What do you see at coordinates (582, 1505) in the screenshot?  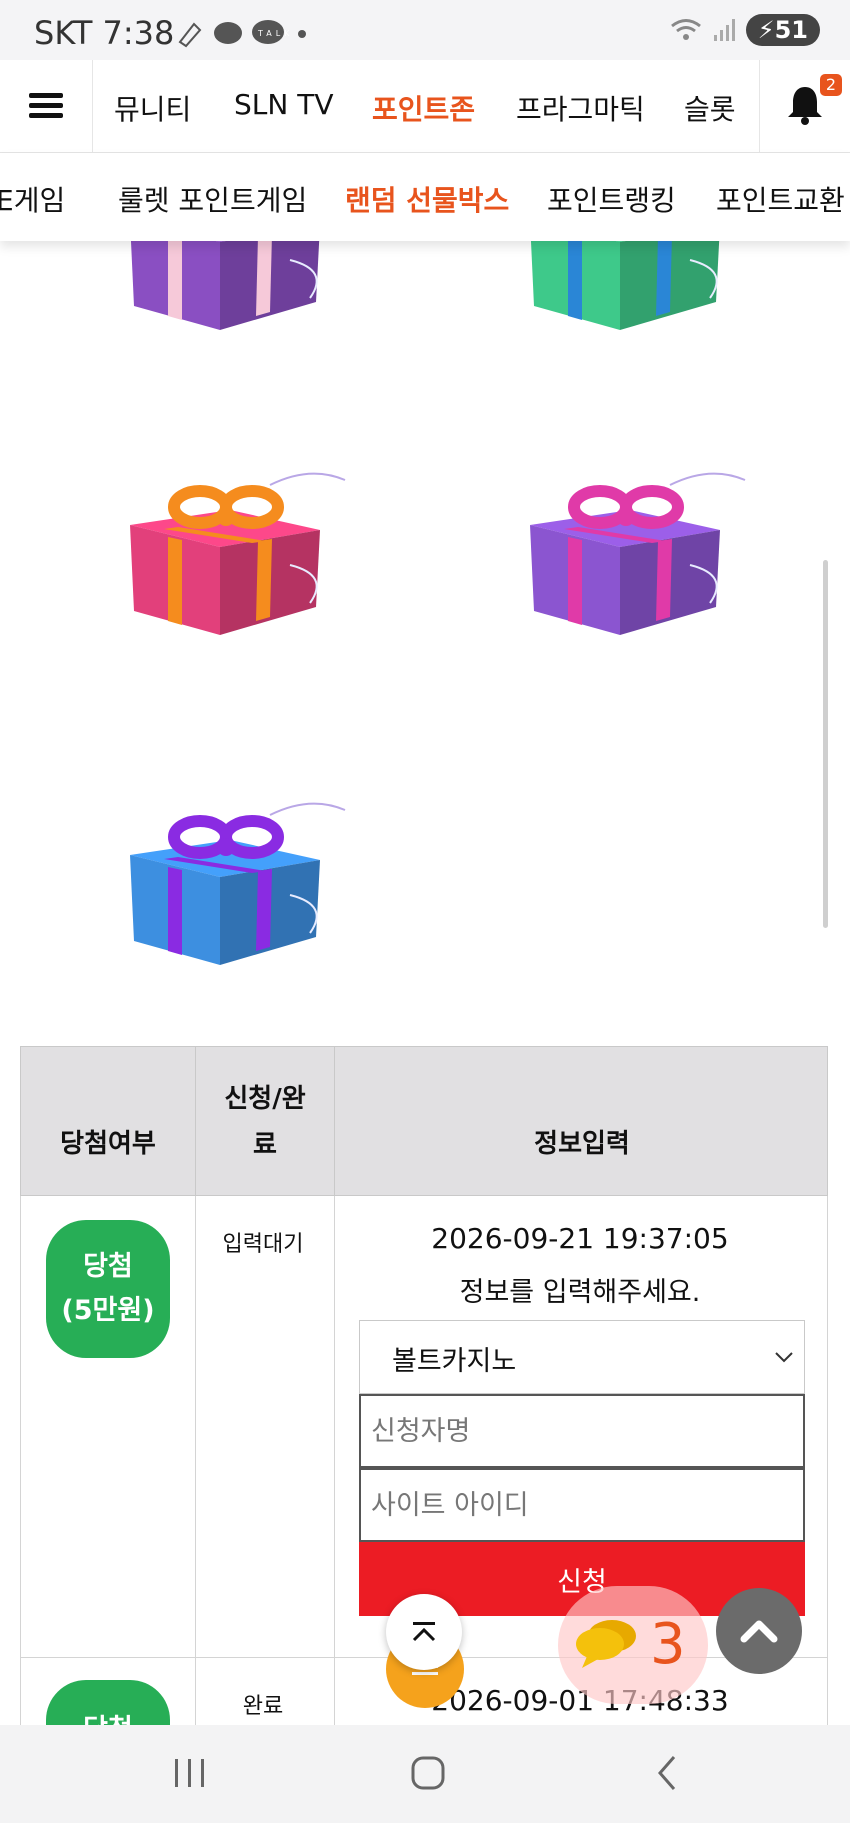 I see `site-id-input` at bounding box center [582, 1505].